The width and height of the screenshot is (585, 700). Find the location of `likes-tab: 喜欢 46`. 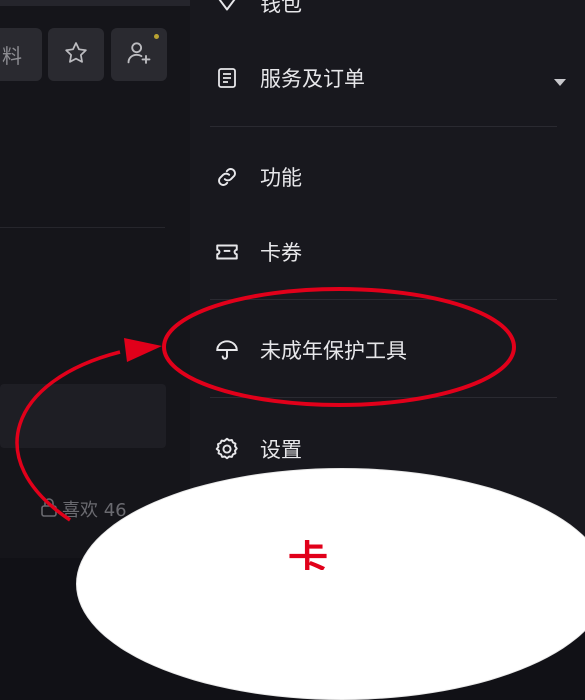

likes-tab: 喜欢 46 is located at coordinates (83, 509).